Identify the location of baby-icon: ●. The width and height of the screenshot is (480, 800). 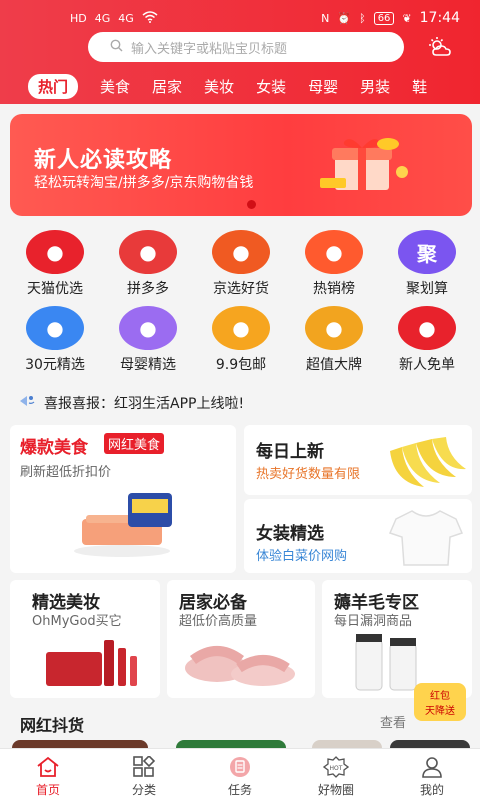
(148, 328).